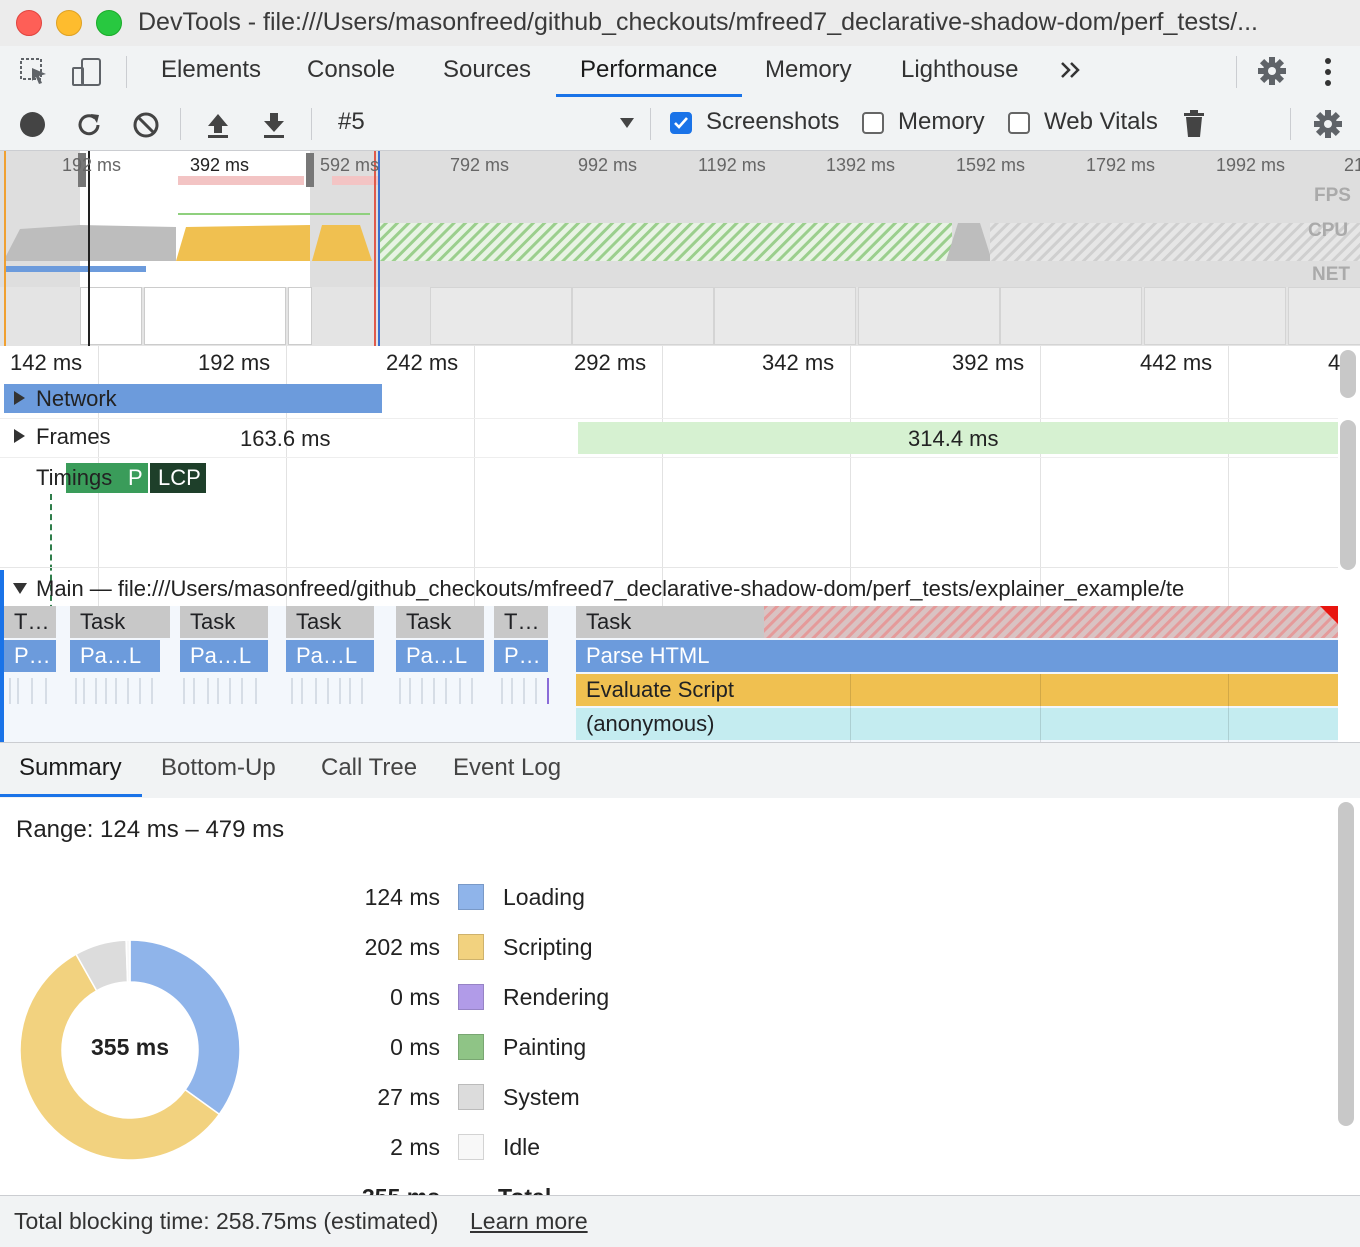 Image resolution: width=1360 pixels, height=1247 pixels. What do you see at coordinates (89, 125) in the screenshot?
I see `reload-record-icon` at bounding box center [89, 125].